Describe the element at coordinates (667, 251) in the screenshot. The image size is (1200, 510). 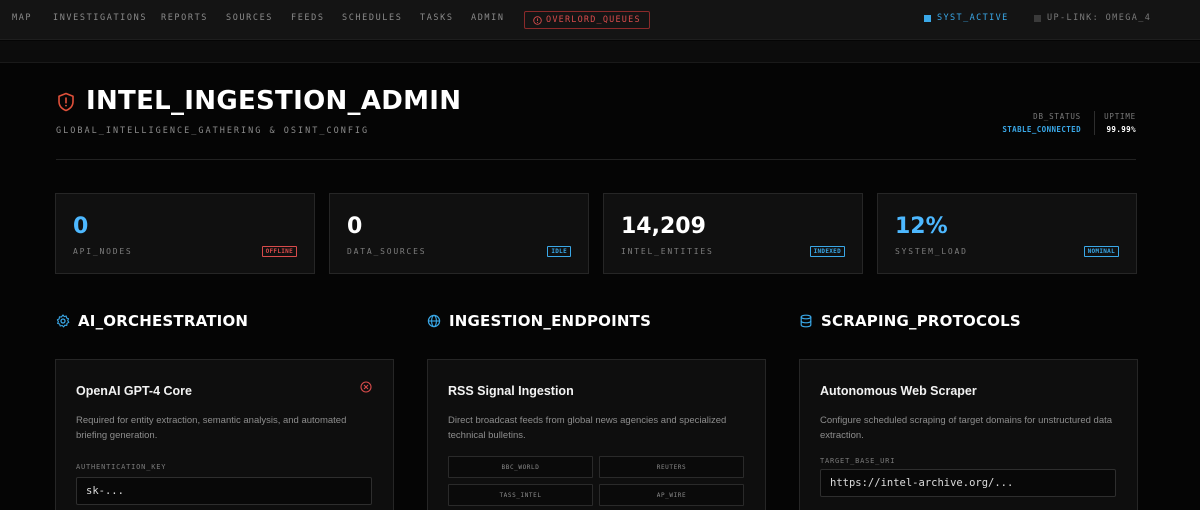
I see `stat-label: INTEL_ENTITIES` at that location.